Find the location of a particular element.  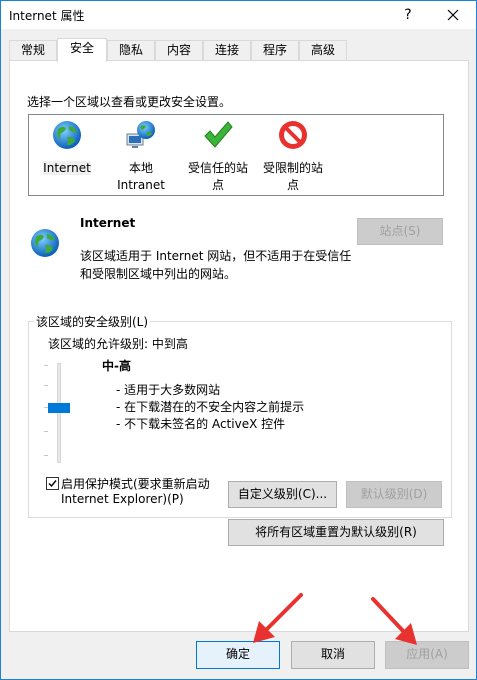

zone-restricted-sites-label-2: 点 is located at coordinates (292, 185).